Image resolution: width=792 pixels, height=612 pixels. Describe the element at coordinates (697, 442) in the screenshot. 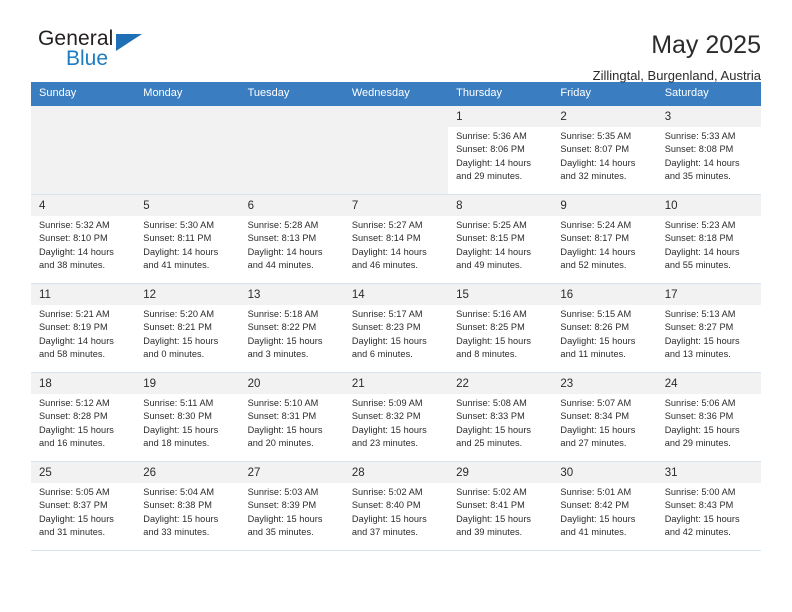

I see `day-info-line-4: and 29 minutes.` at that location.